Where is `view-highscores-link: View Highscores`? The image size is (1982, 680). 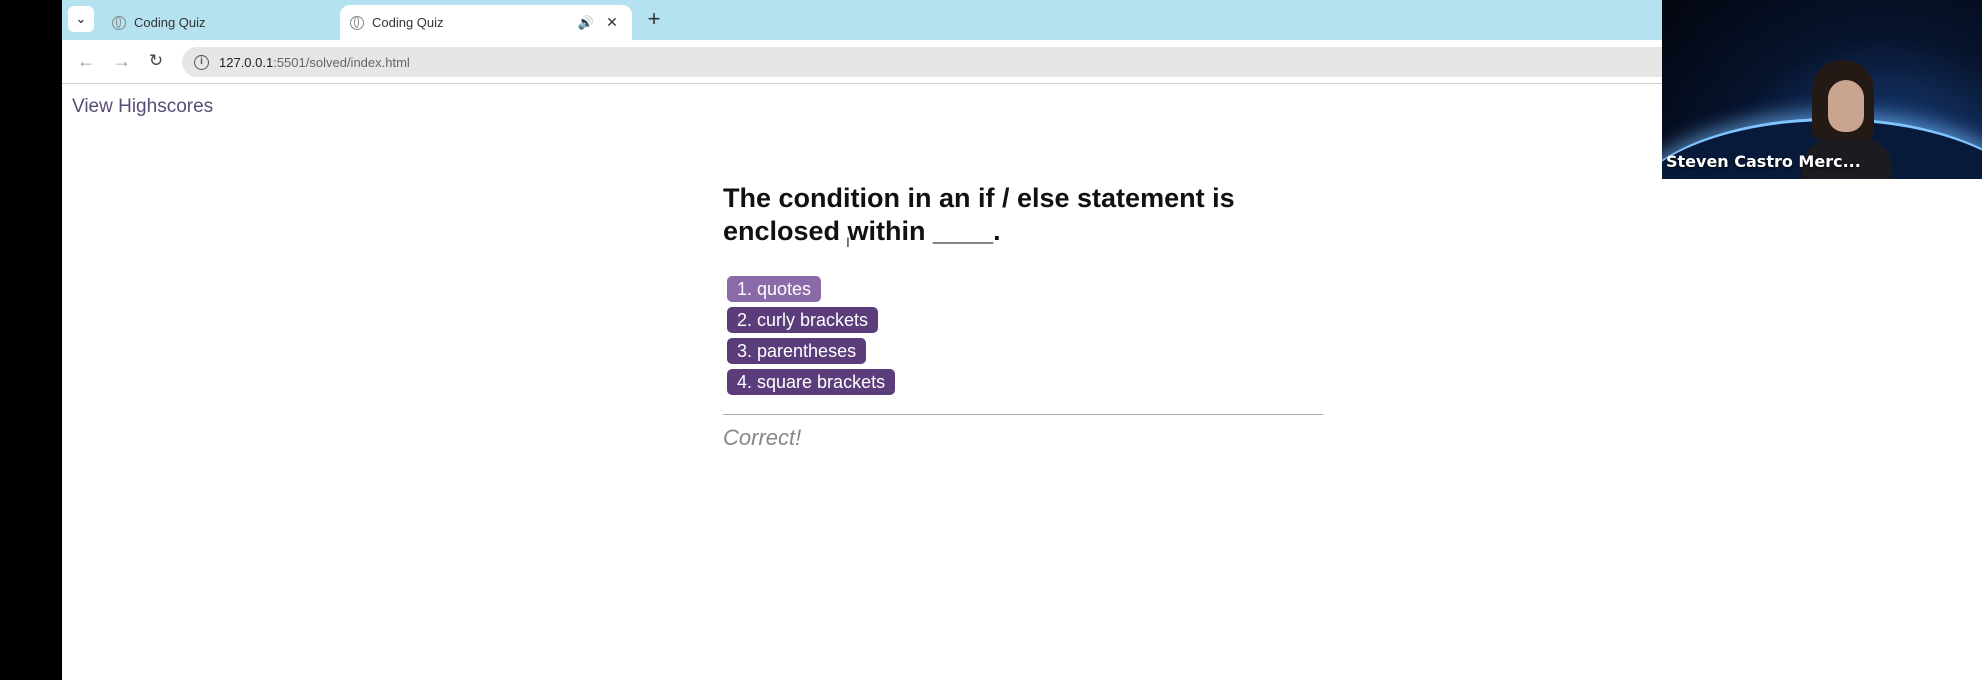 view-highscores-link: View Highscores is located at coordinates (142, 107).